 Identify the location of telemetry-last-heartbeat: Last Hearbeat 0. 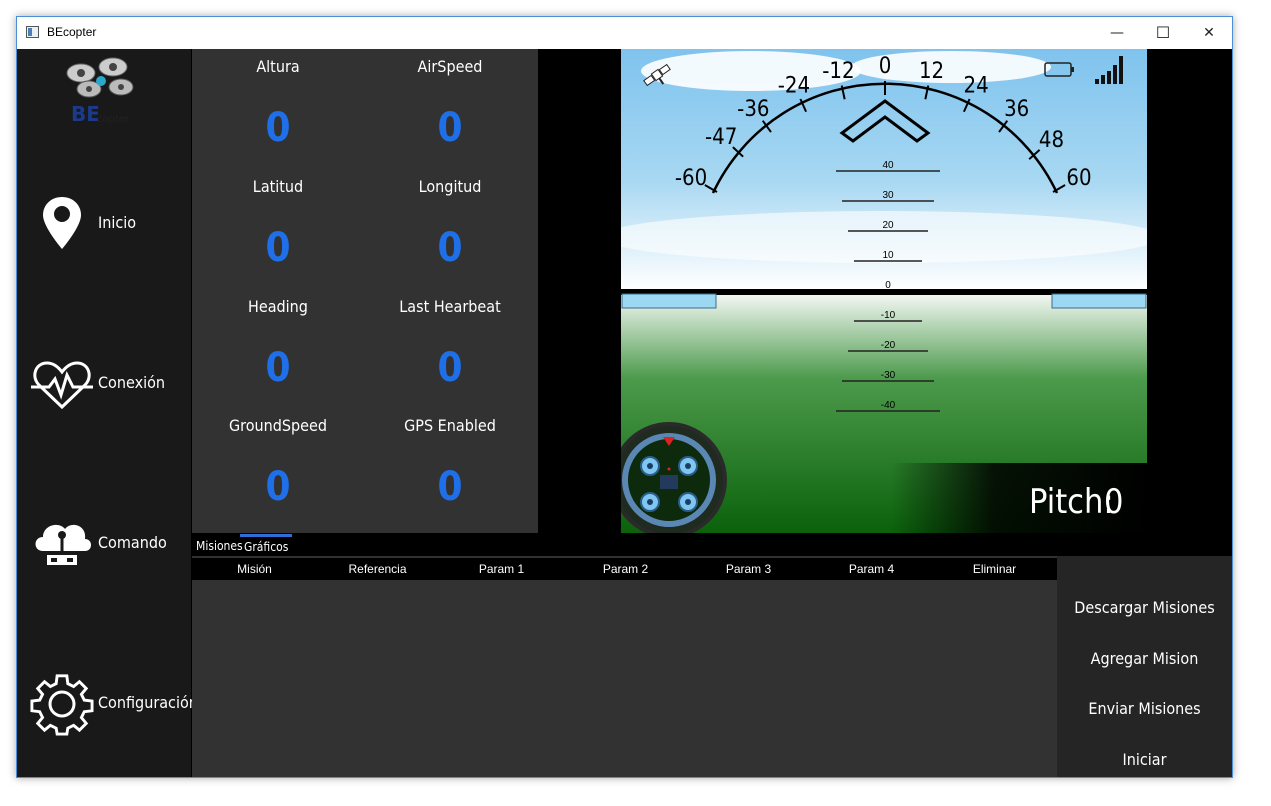
(450, 343).